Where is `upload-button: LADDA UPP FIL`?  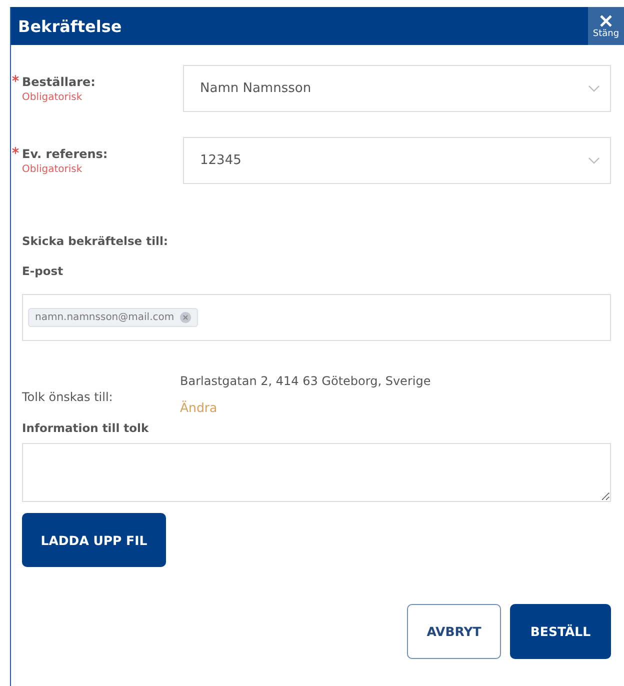
upload-button: LADDA UPP FIL is located at coordinates (94, 540).